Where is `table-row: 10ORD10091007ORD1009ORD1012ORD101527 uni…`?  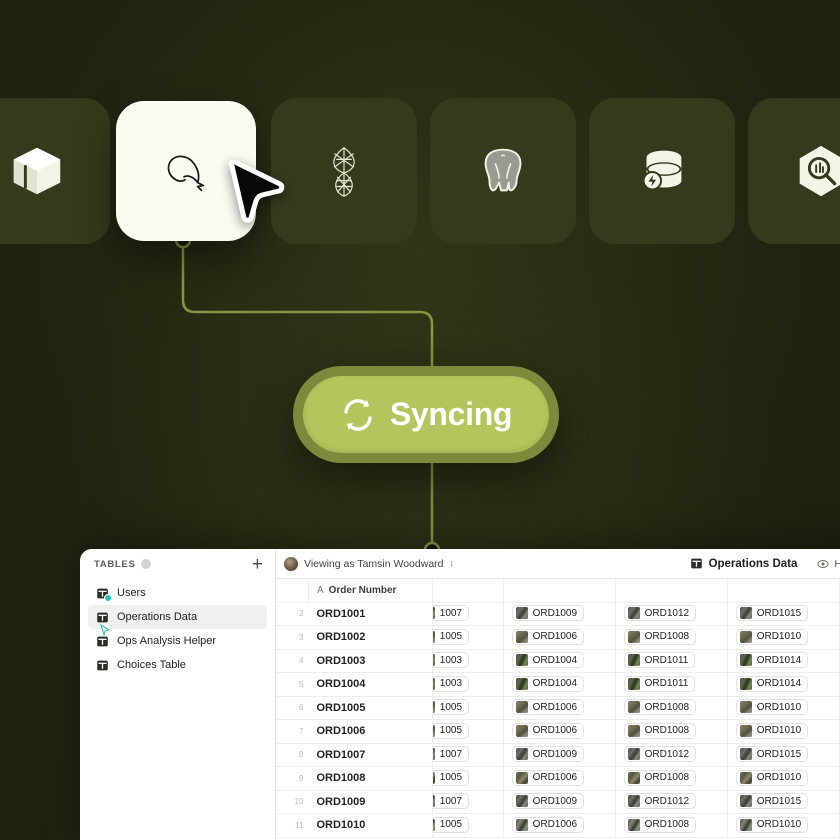
table-row: 10ORD10091007ORD1009ORD1012ORD101527 uni… is located at coordinates (558, 802).